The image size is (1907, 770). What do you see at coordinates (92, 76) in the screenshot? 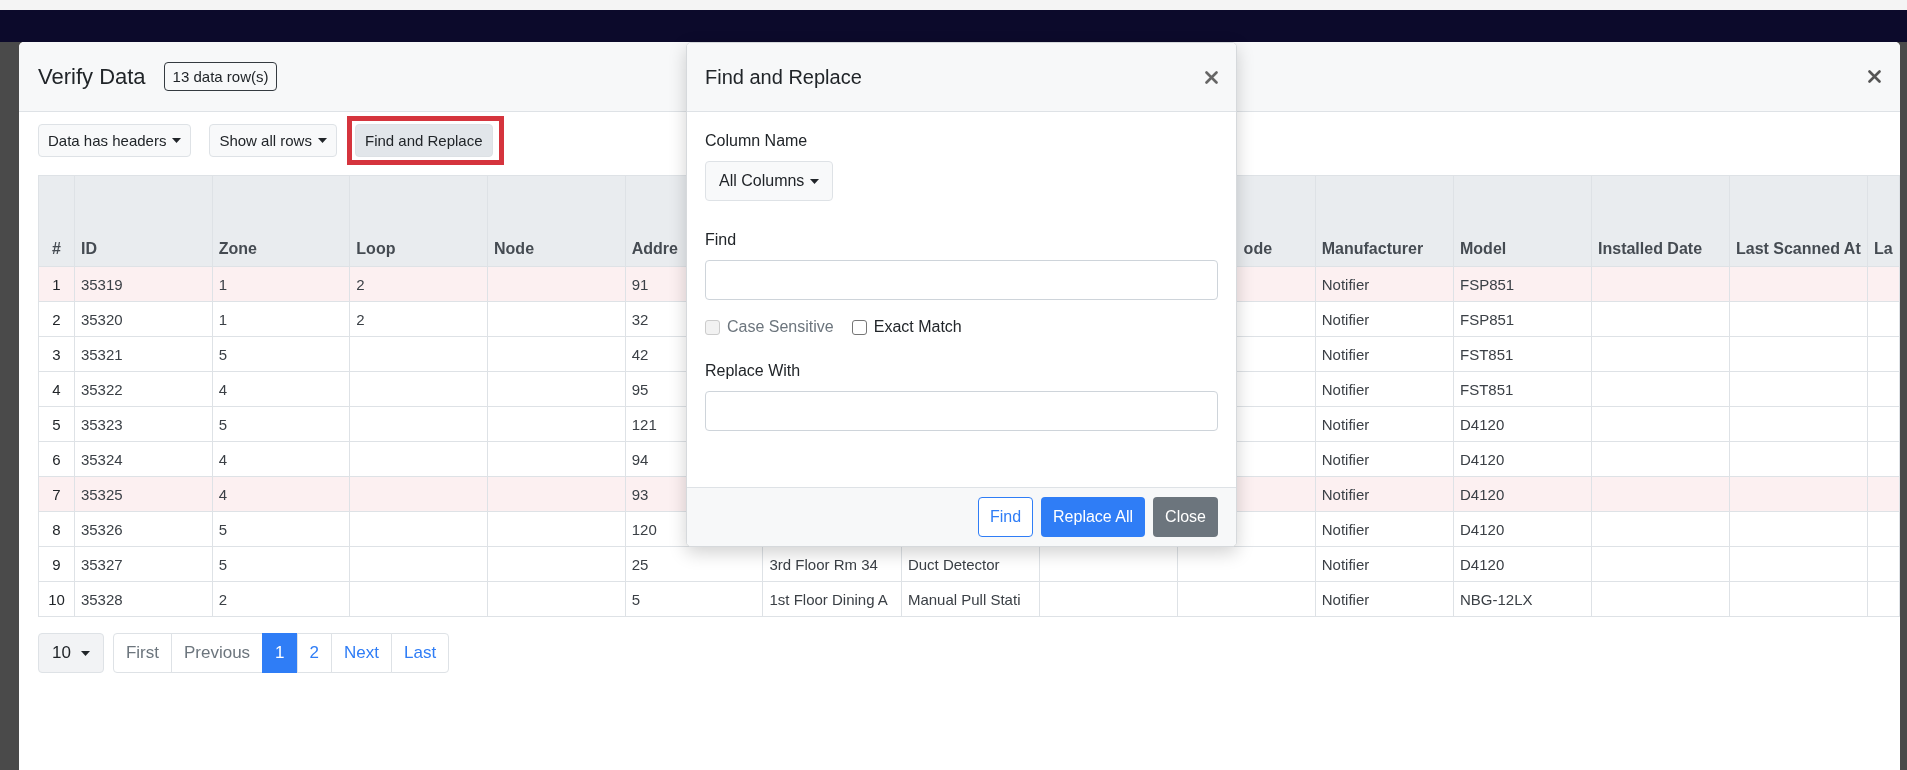
I see `modal-title: Verify Data` at bounding box center [92, 76].